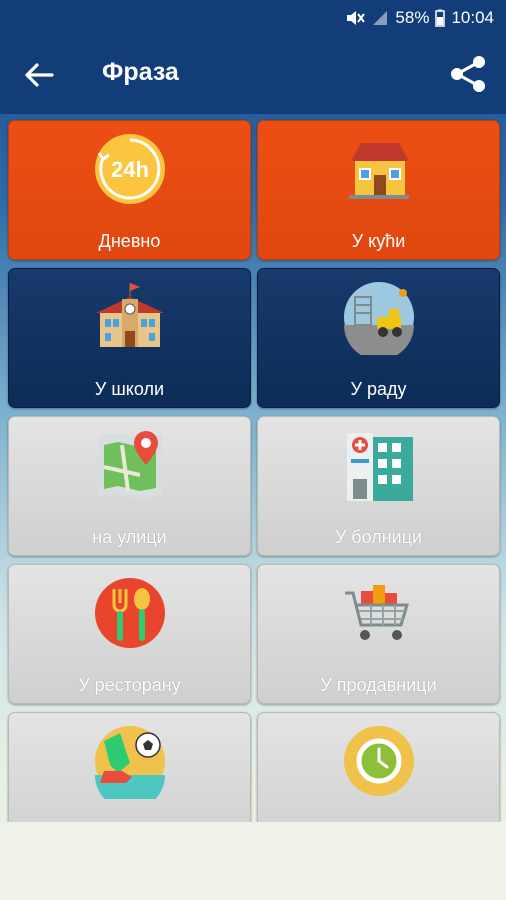 The image size is (506, 900). What do you see at coordinates (378, 318) in the screenshot?
I see `construction-icon` at bounding box center [378, 318].